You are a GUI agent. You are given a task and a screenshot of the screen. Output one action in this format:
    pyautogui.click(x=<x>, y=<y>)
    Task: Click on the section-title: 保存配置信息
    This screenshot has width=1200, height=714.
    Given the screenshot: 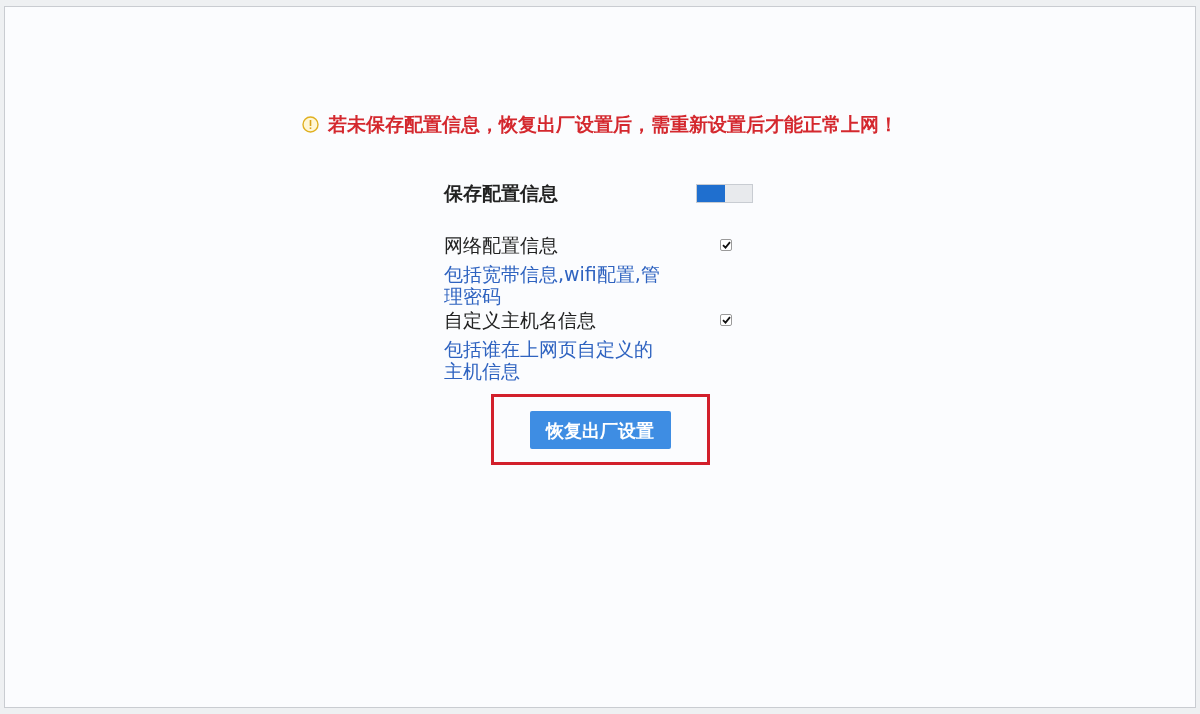 What is the action you would take?
    pyautogui.click(x=501, y=193)
    